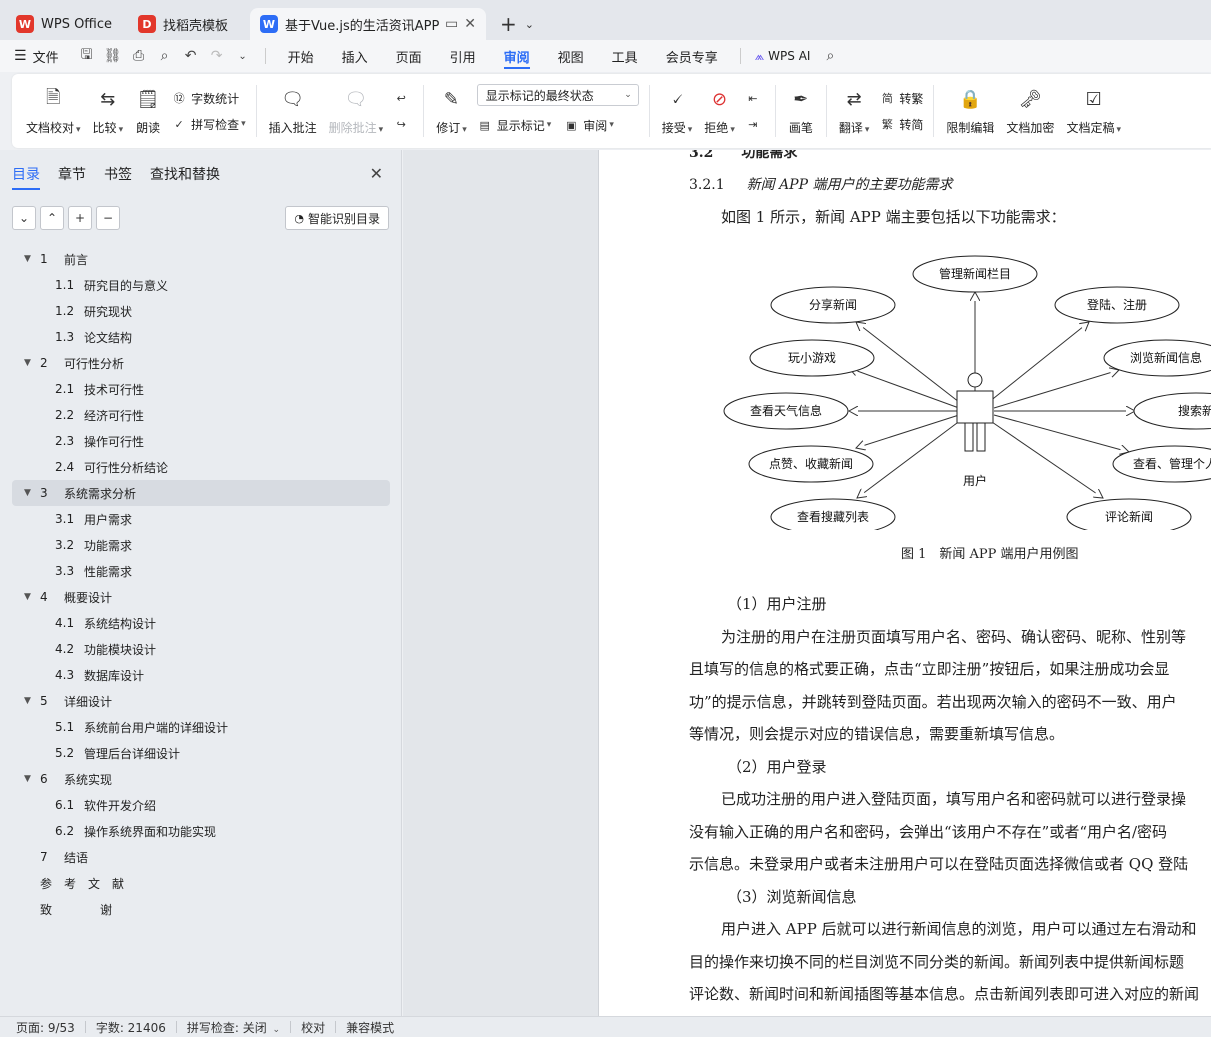 This screenshot has height=1037, width=1211. What do you see at coordinates (139, 56) in the screenshot?
I see `print-icon: ⎙` at bounding box center [139, 56].